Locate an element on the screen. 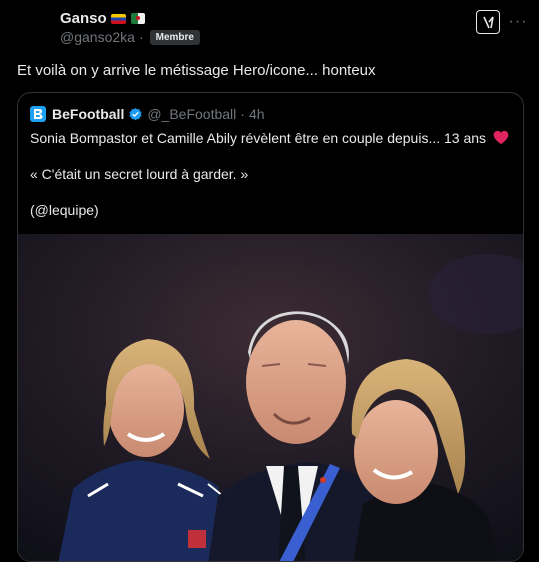 The height and width of the screenshot is (562, 539). author-handle: @ganso2ka is located at coordinates (97, 37).